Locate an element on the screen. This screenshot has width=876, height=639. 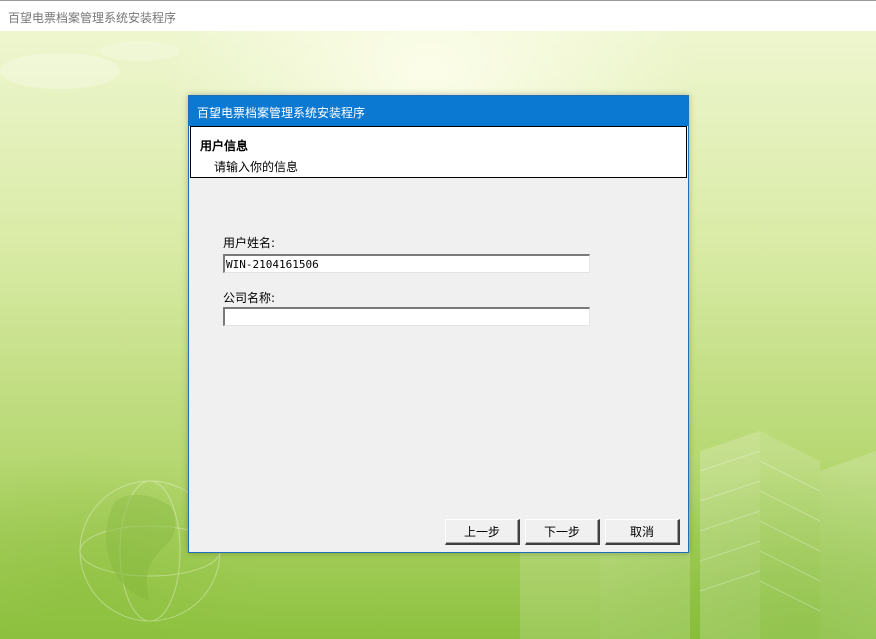
username-input is located at coordinates (406, 263).